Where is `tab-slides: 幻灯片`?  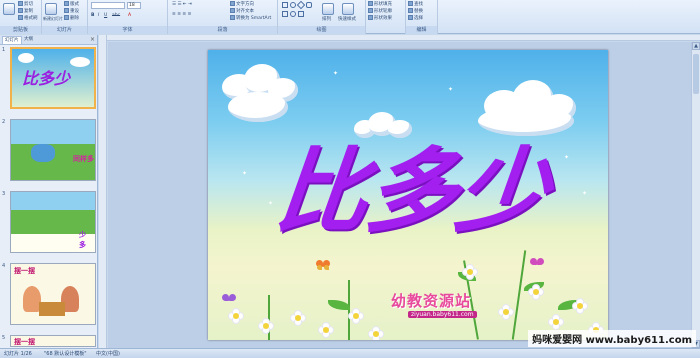 tab-slides: 幻灯片 is located at coordinates (12, 40).